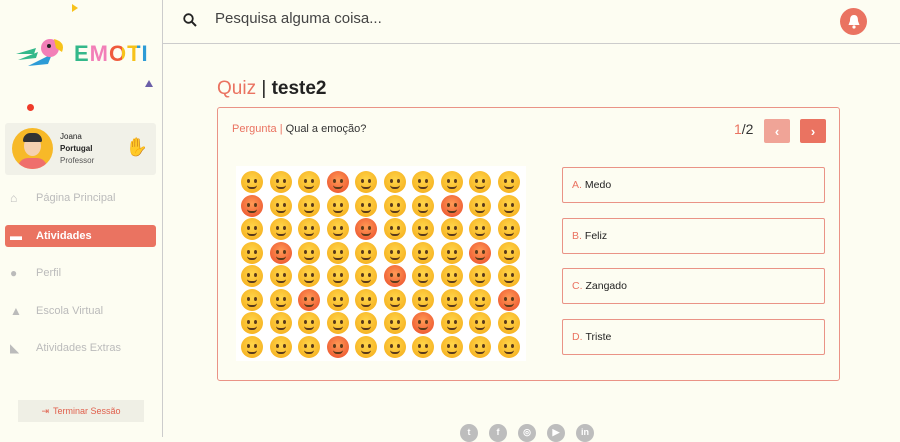  Describe the element at coordinates (693, 235) in the screenshot. I see `answer-option-b: B. Feliz` at that location.